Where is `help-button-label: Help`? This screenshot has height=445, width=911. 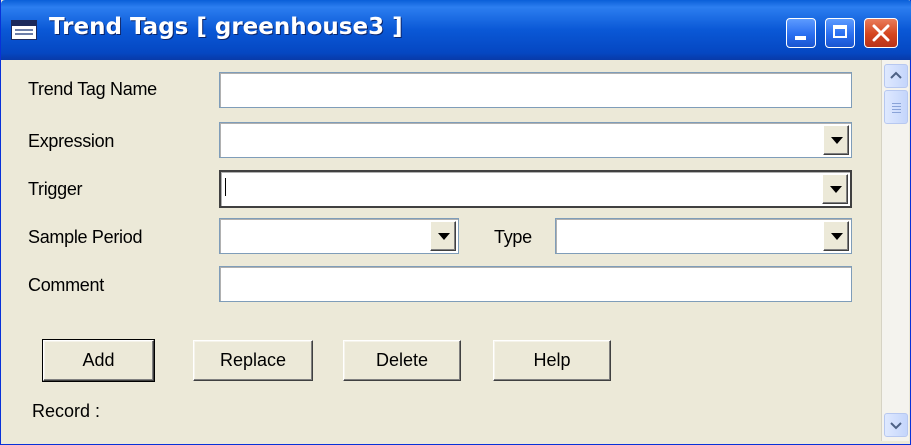
help-button-label: Help is located at coordinates (552, 360).